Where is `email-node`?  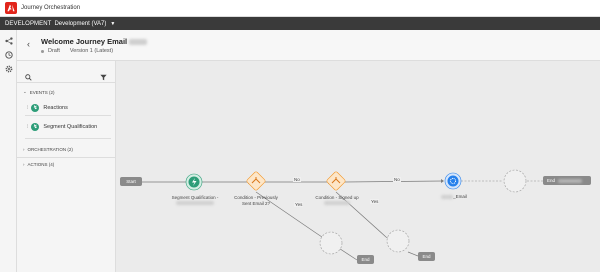 email-node is located at coordinates (453, 181).